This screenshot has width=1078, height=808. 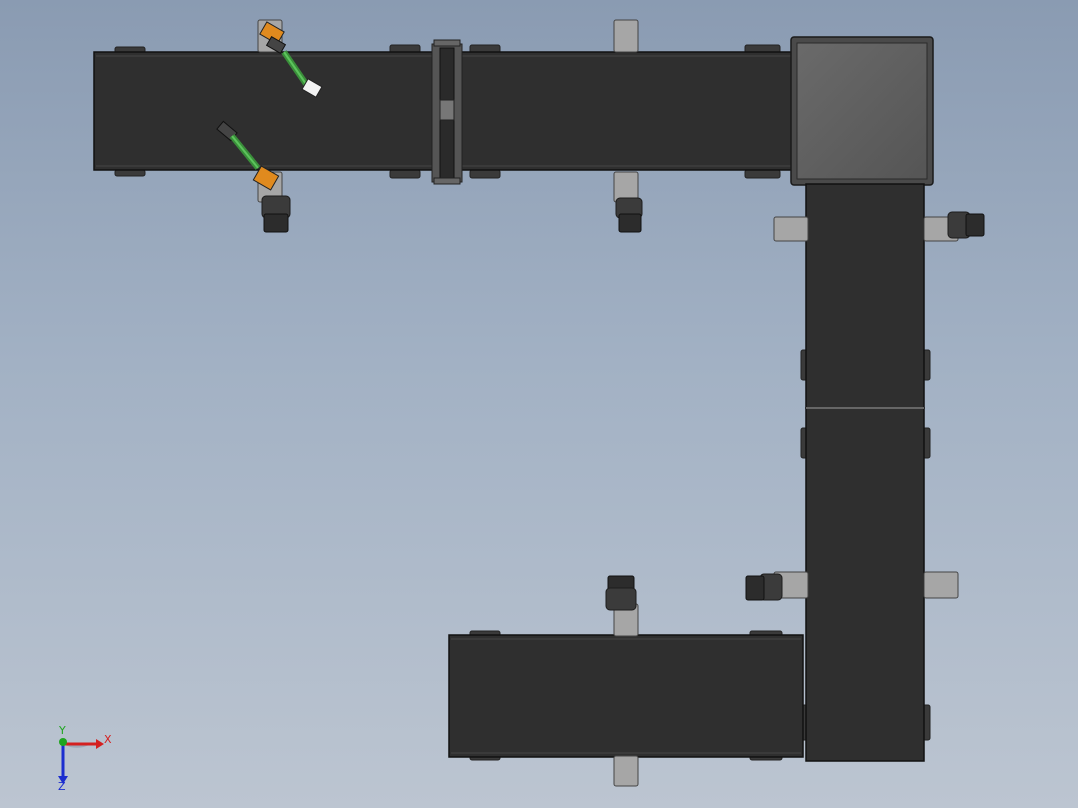 I want to click on corner-transfer-hood, so click(x=862, y=111).